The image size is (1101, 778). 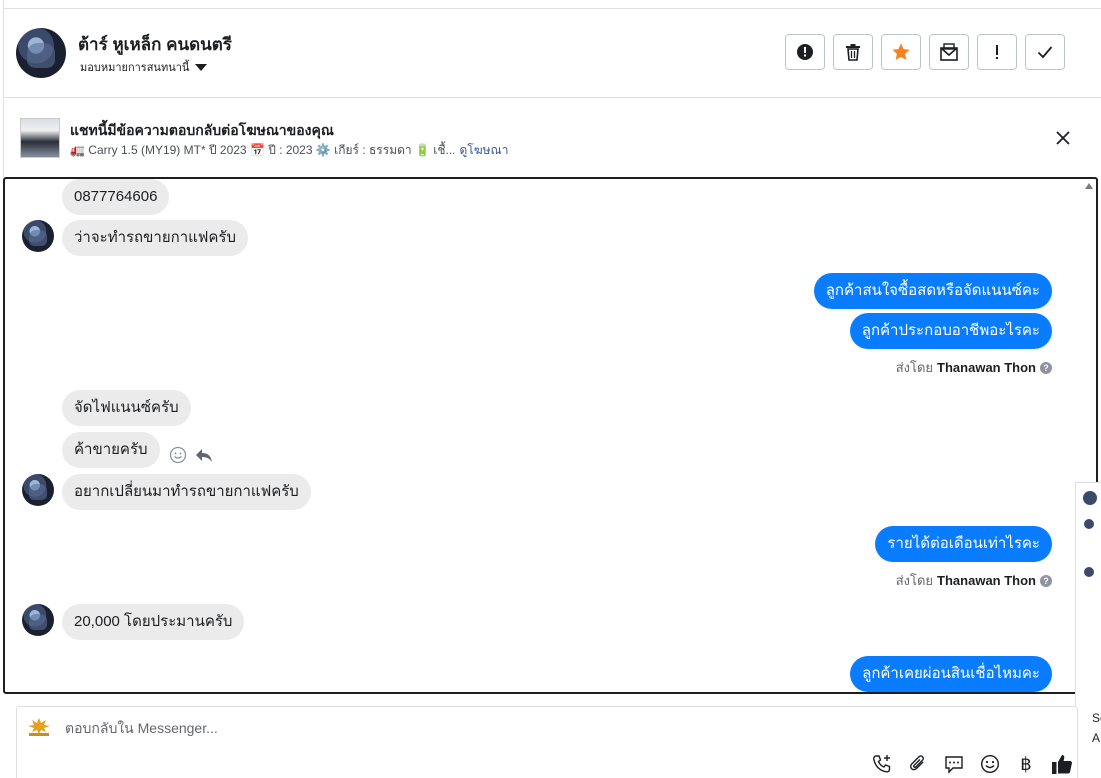 I want to click on outgoing-message: ลูกค้าเคยผ่อนสินเชื่อไหมคะ, so click(x=951, y=674).